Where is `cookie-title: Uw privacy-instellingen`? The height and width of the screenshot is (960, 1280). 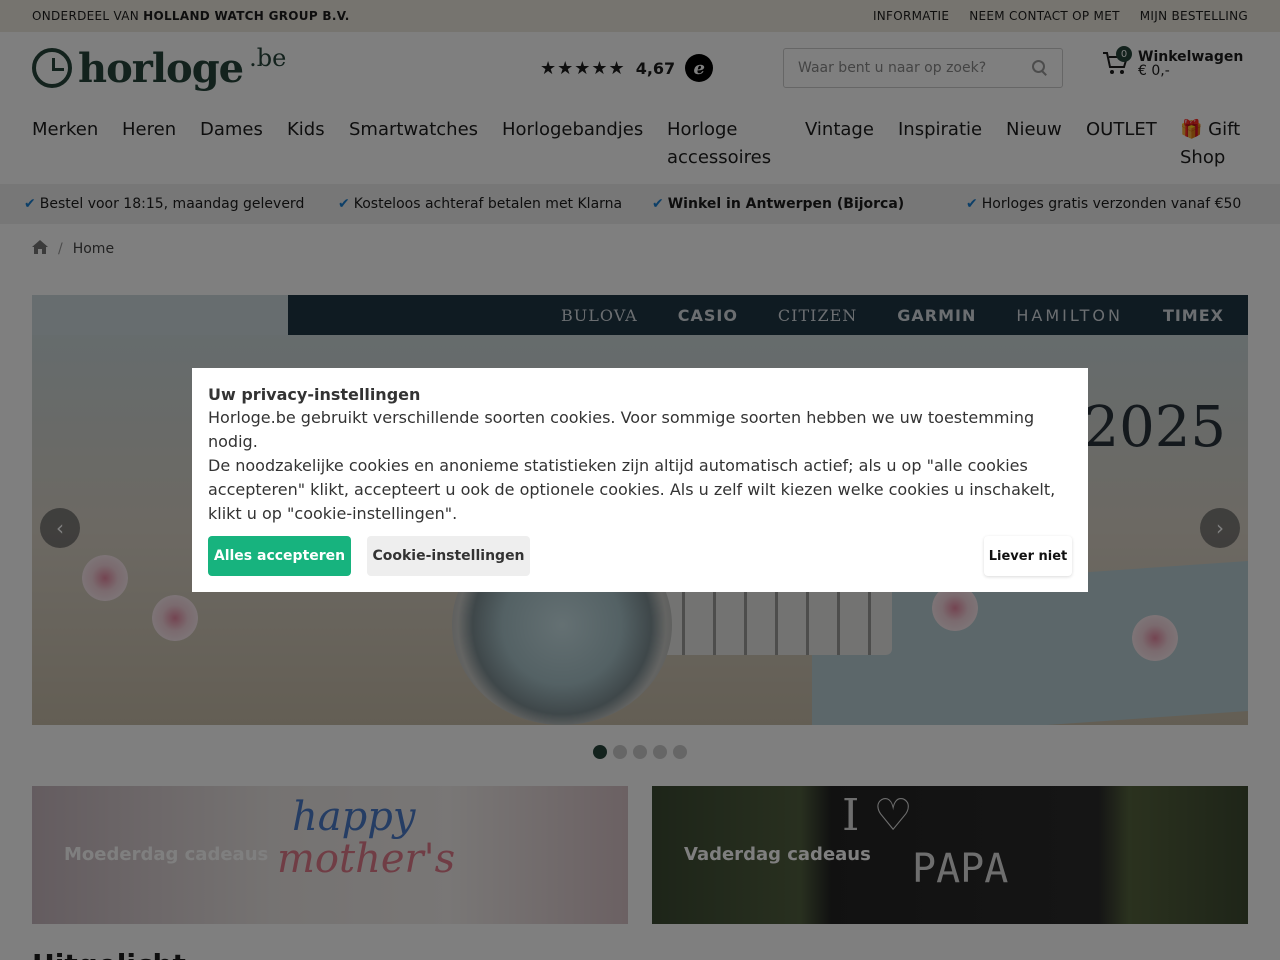
cookie-title: Uw privacy-instellingen is located at coordinates (314, 394).